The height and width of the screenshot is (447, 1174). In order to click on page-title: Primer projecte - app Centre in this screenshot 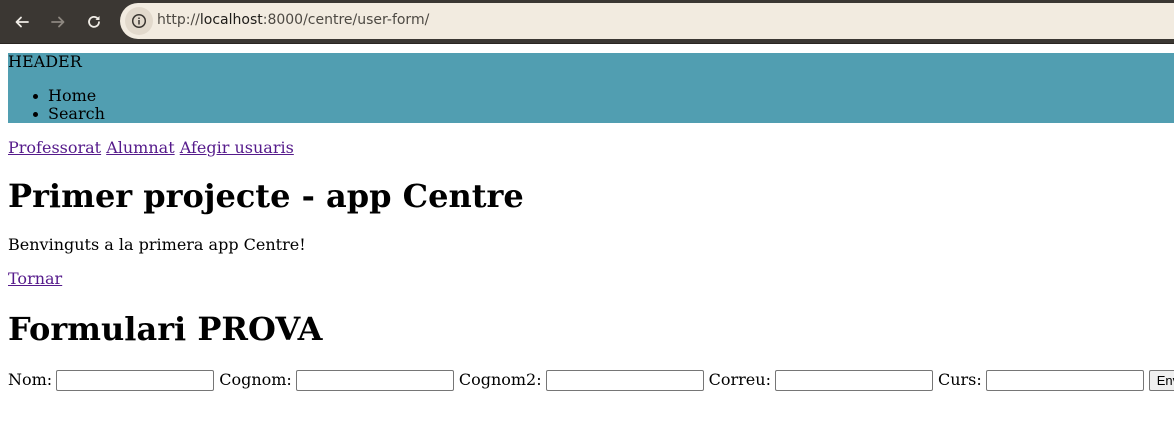, I will do `click(266, 196)`.